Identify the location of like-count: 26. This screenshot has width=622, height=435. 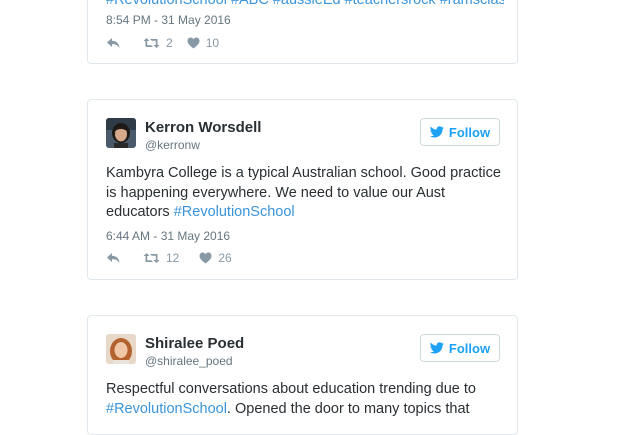
(225, 258).